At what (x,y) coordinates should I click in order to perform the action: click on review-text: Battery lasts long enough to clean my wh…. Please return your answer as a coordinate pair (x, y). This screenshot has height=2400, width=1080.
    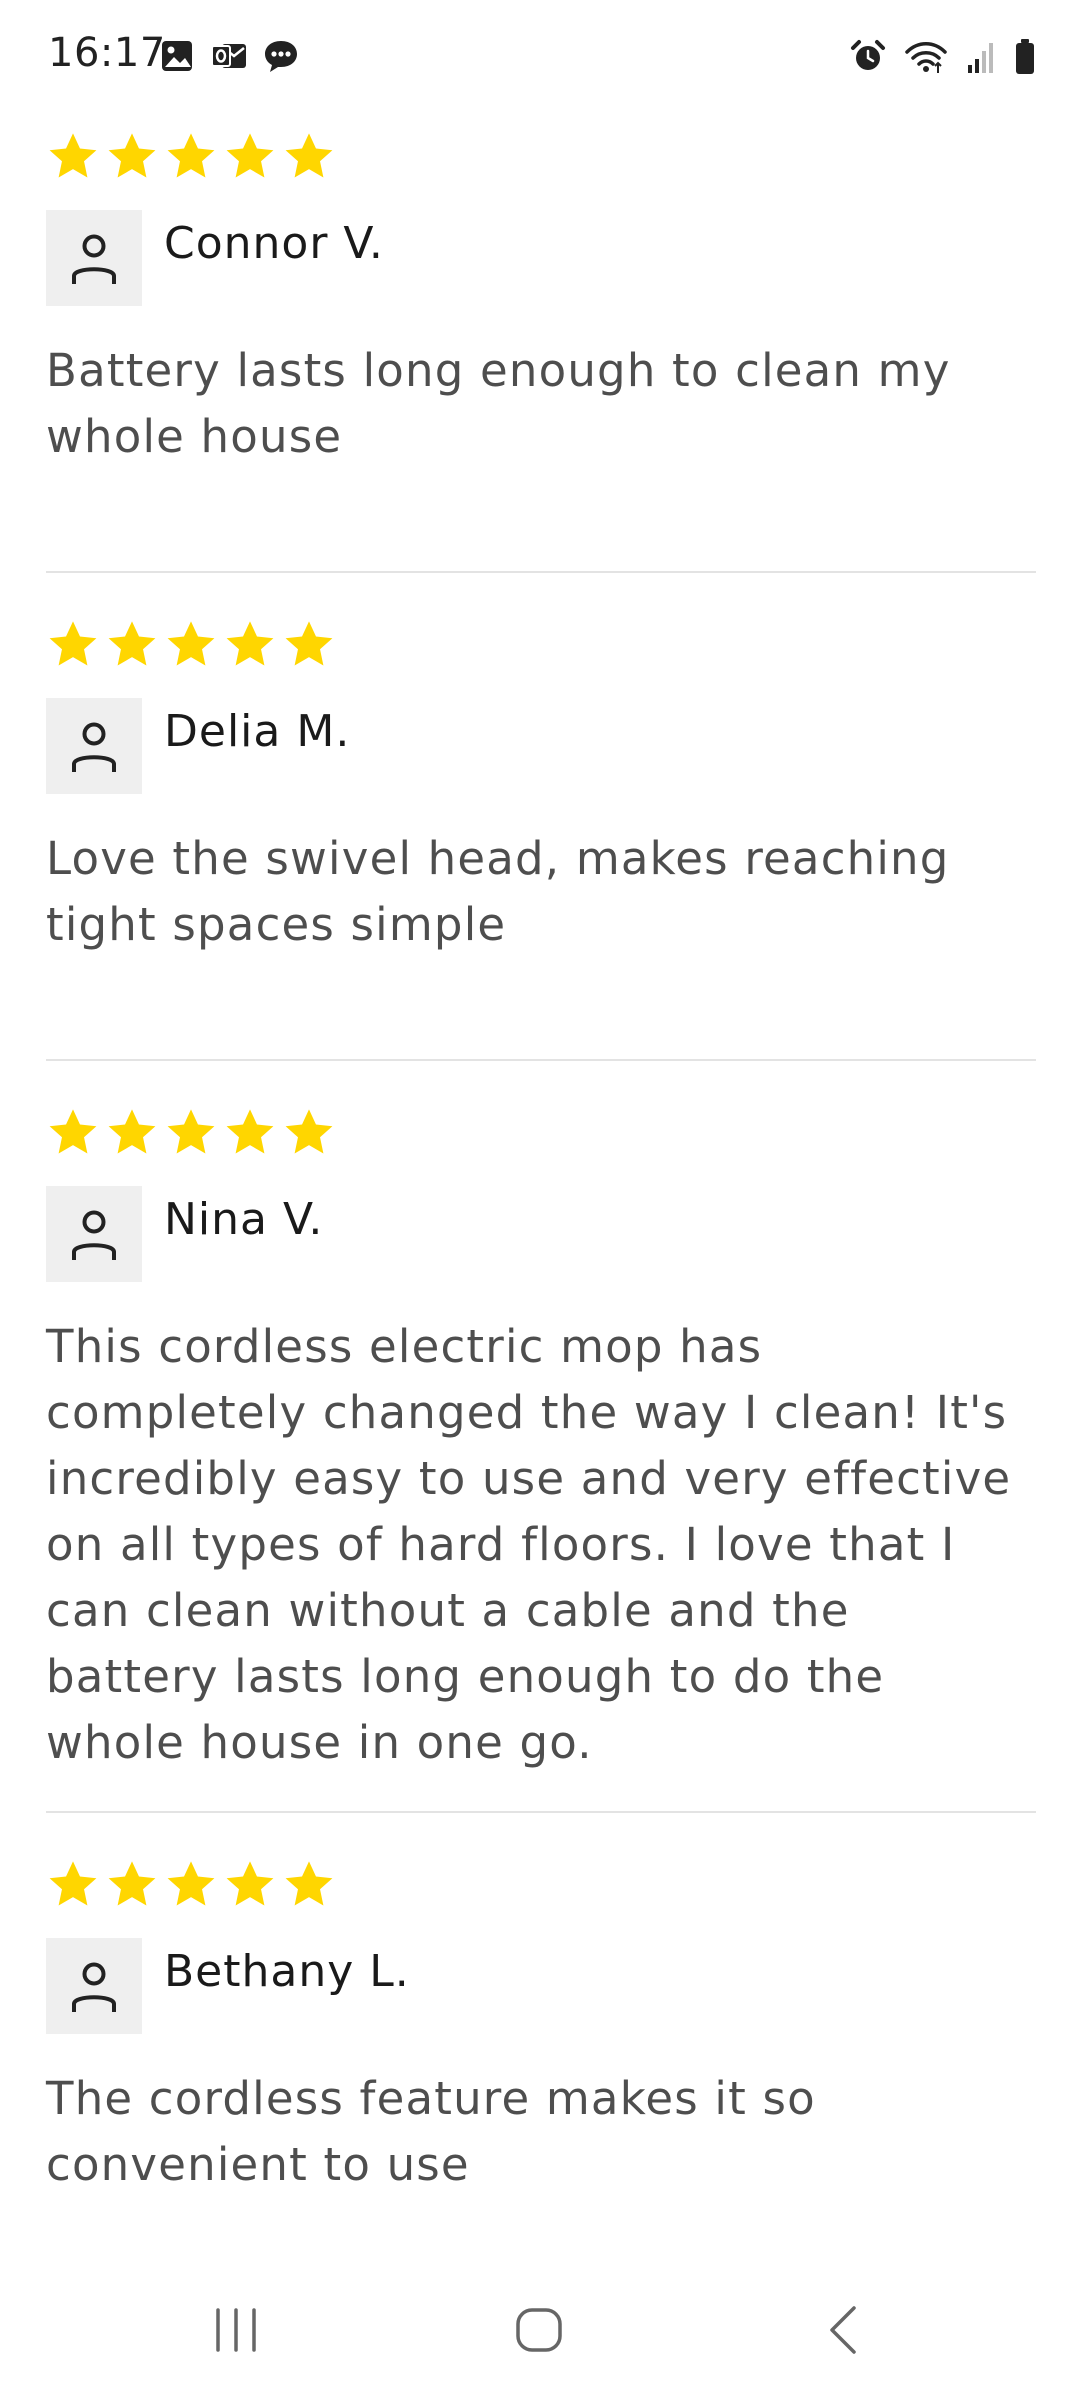
    Looking at the image, I should click on (498, 403).